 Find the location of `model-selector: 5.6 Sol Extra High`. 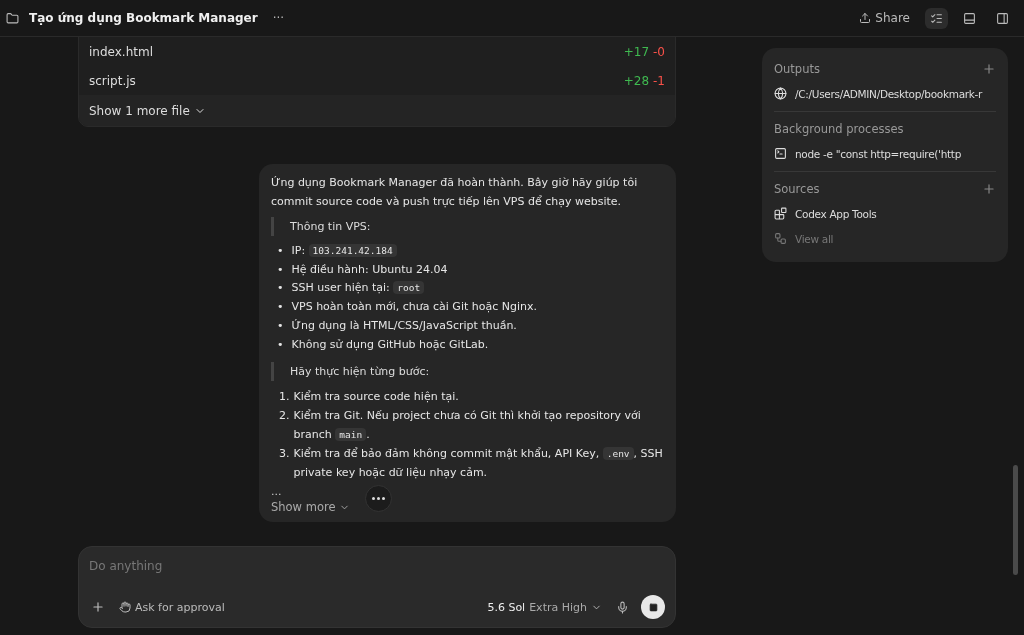

model-selector: 5.6 Sol Extra High is located at coordinates (544, 607).